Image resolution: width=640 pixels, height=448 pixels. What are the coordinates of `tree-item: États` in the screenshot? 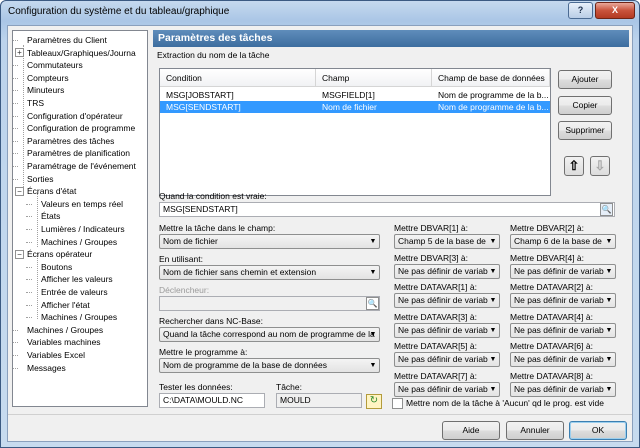 It's located at (50, 216).